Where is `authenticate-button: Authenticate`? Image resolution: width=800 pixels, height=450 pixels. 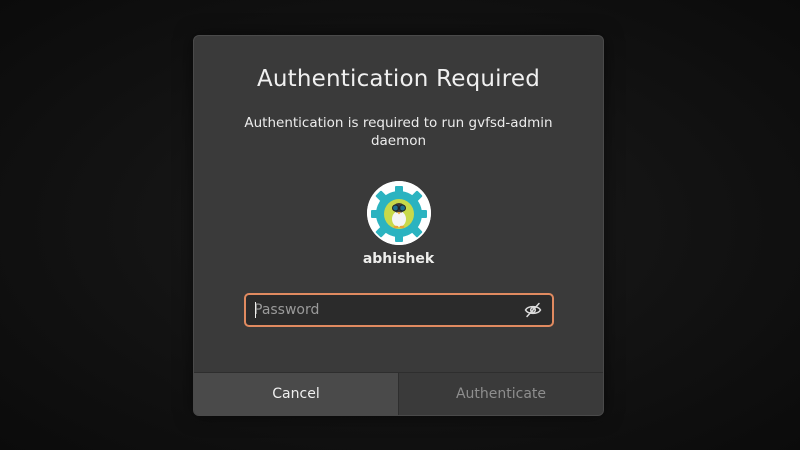
authenticate-button: Authenticate is located at coordinates (501, 394).